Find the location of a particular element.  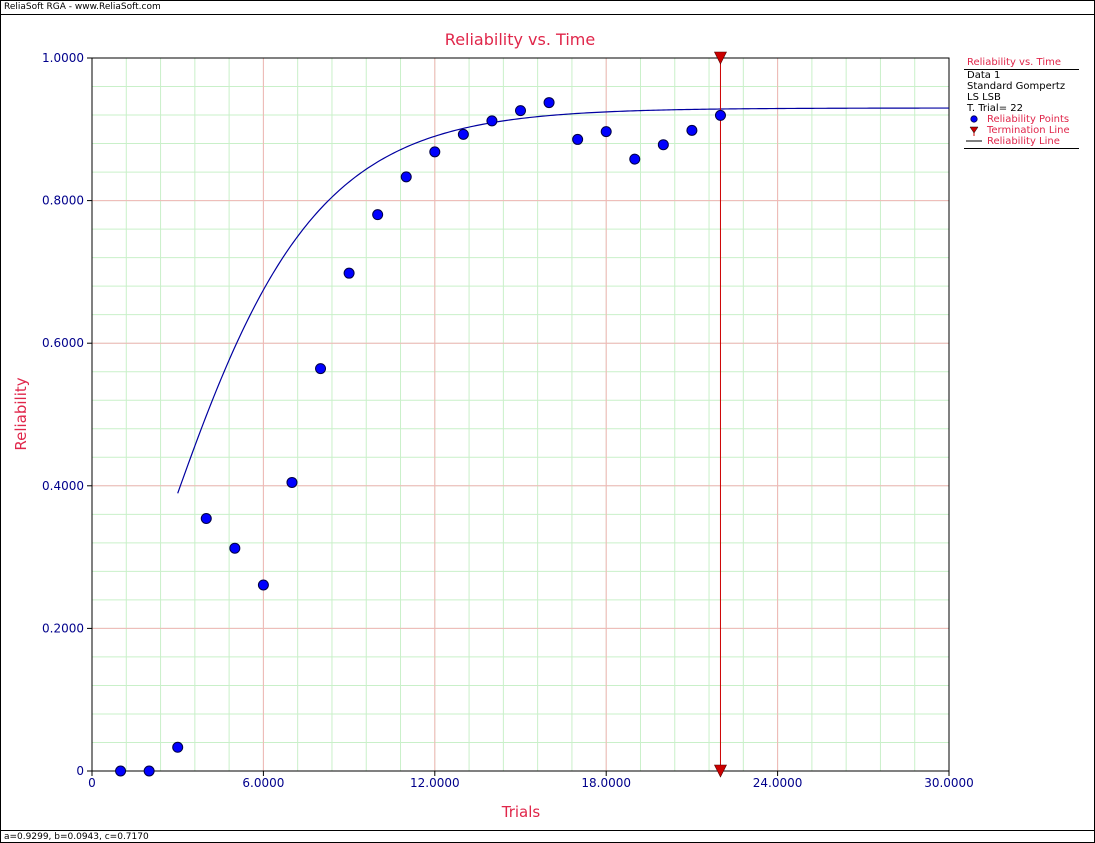

legend-data-name: Data 1 is located at coordinates (984, 75).